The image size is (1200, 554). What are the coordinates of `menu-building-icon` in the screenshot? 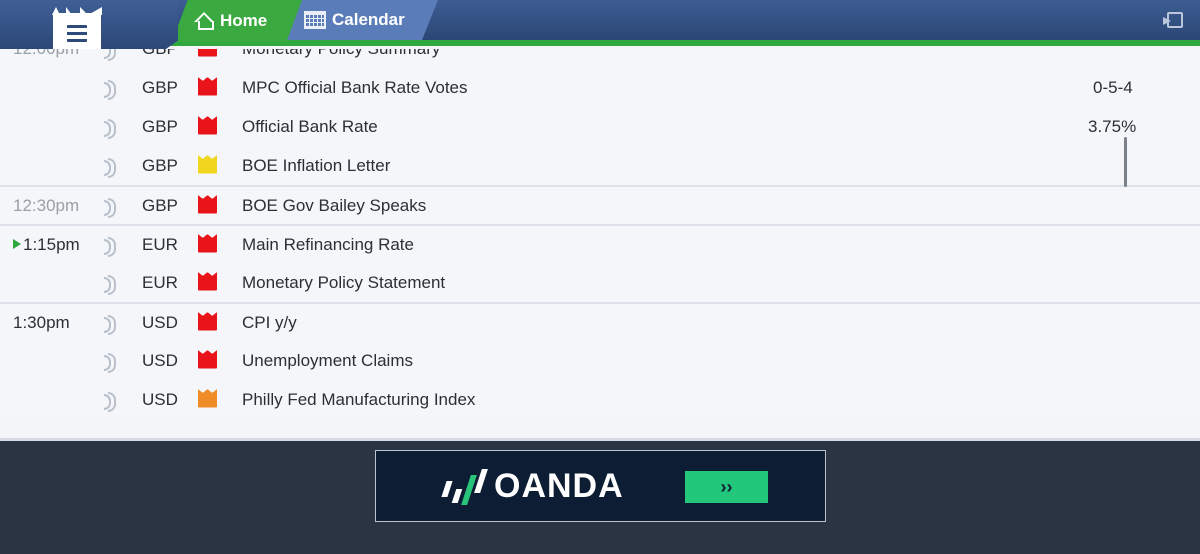 It's located at (77, 32).